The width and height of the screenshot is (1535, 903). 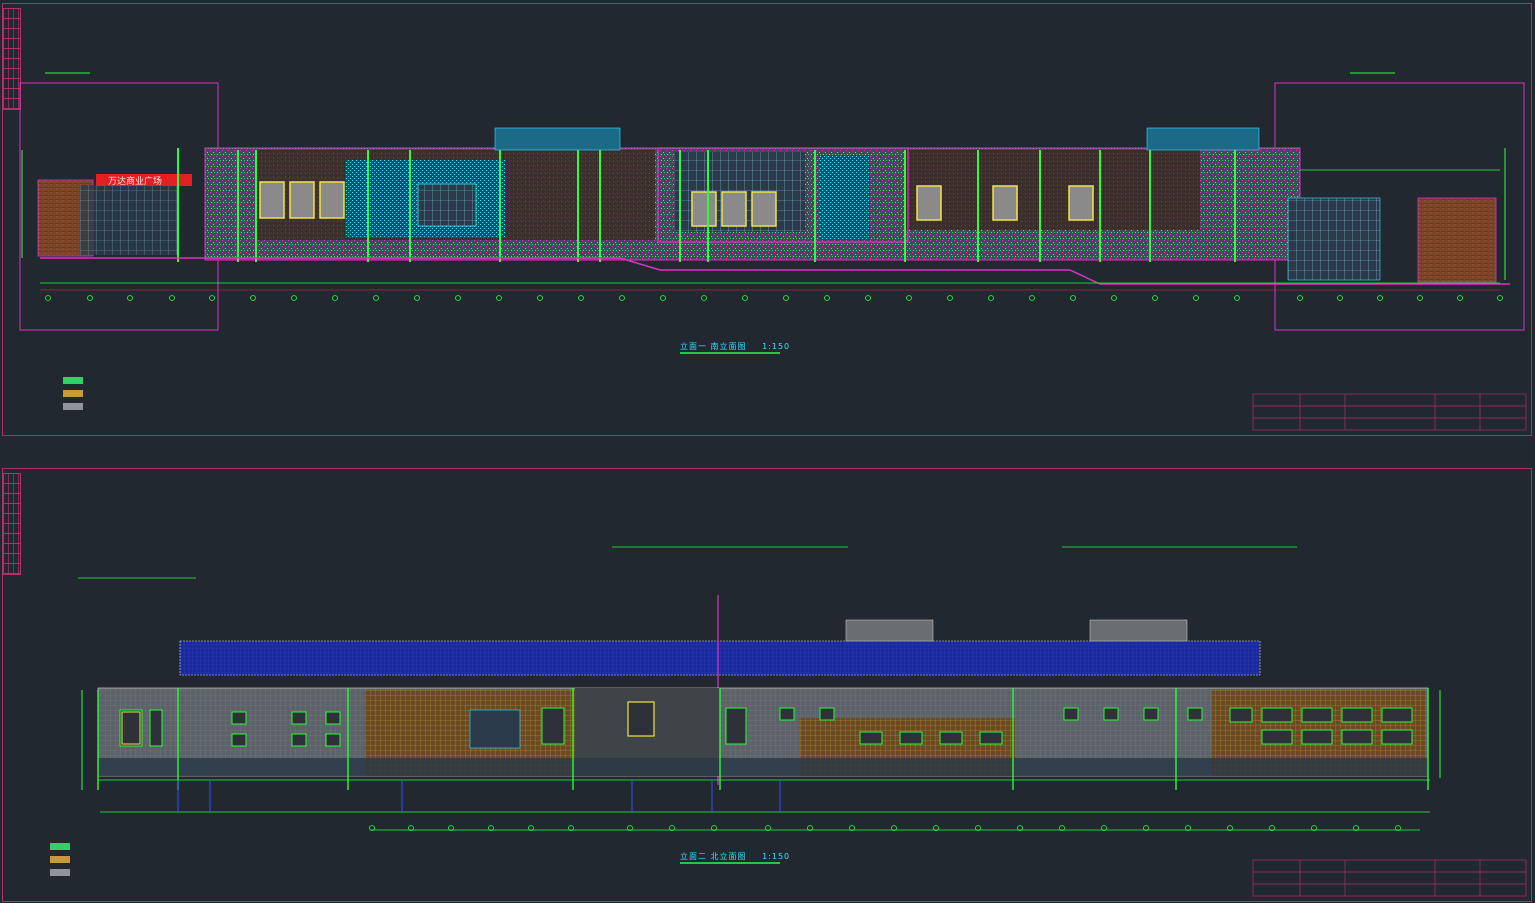 I want to click on north-caption-underline, so click(x=730, y=863).